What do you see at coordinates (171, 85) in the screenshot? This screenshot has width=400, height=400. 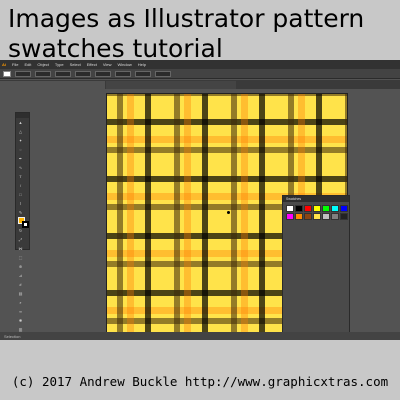 I see `document-tab` at bounding box center [171, 85].